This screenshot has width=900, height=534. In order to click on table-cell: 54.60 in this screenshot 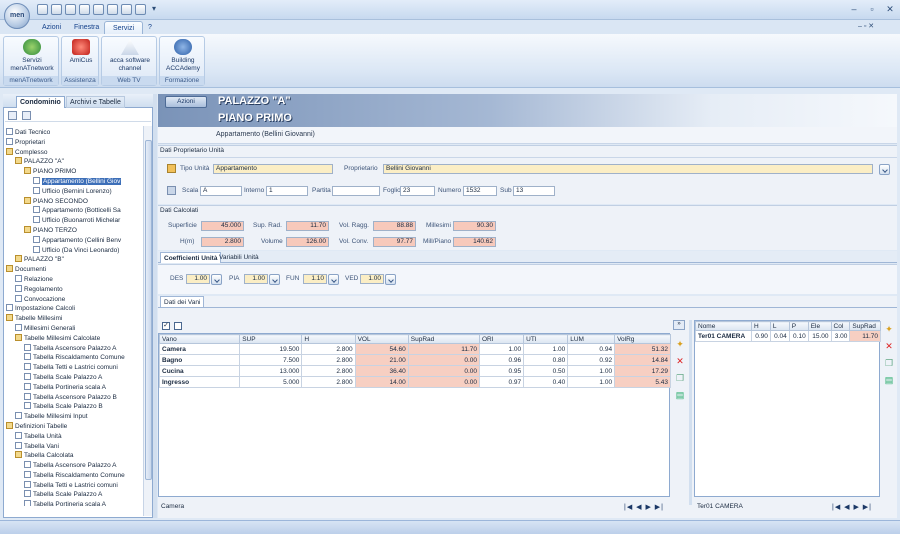, I will do `click(381, 349)`.